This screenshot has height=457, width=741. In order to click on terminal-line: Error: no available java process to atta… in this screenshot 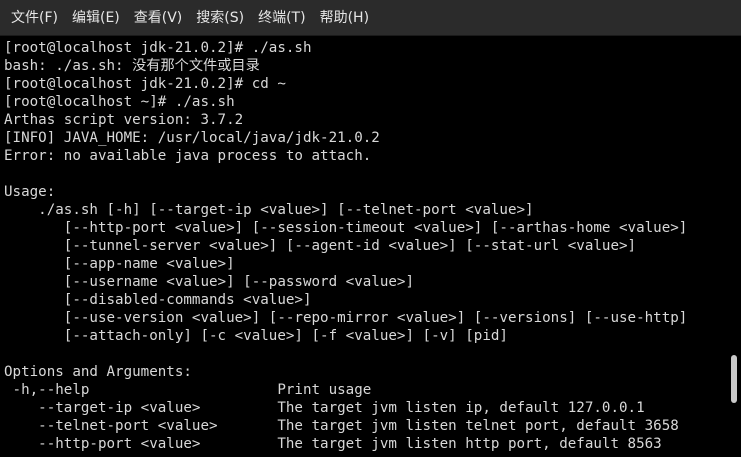, I will do `click(188, 156)`.